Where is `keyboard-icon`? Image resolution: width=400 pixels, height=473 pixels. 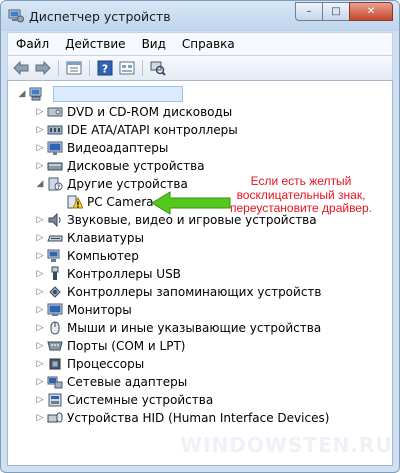 keyboard-icon is located at coordinates (55, 238).